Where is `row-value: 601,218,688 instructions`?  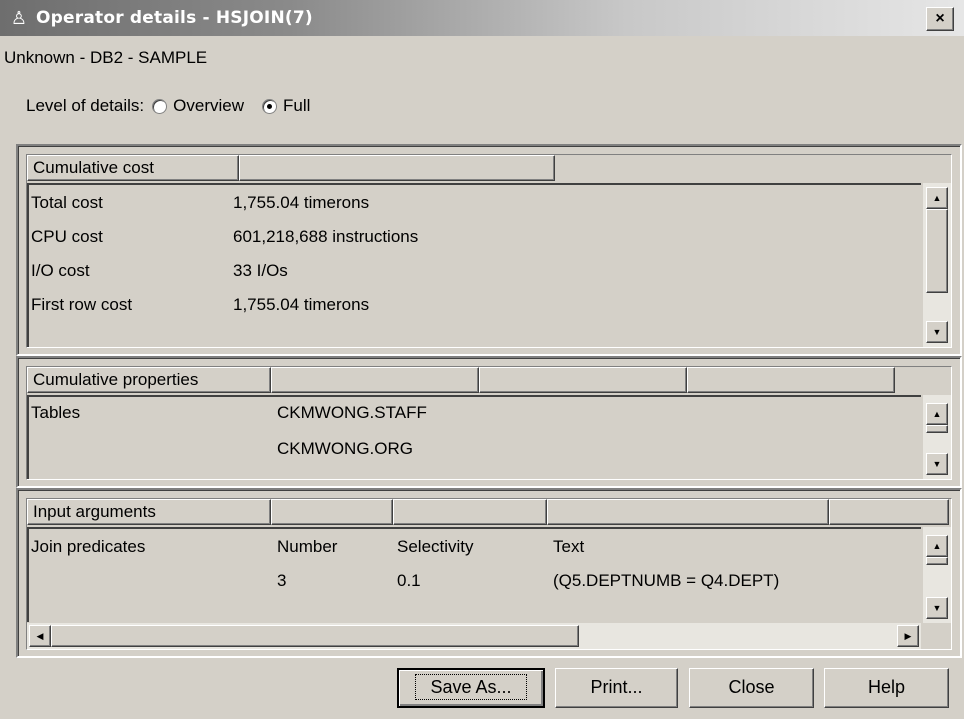
row-value: 601,218,688 instructions is located at coordinates (326, 236).